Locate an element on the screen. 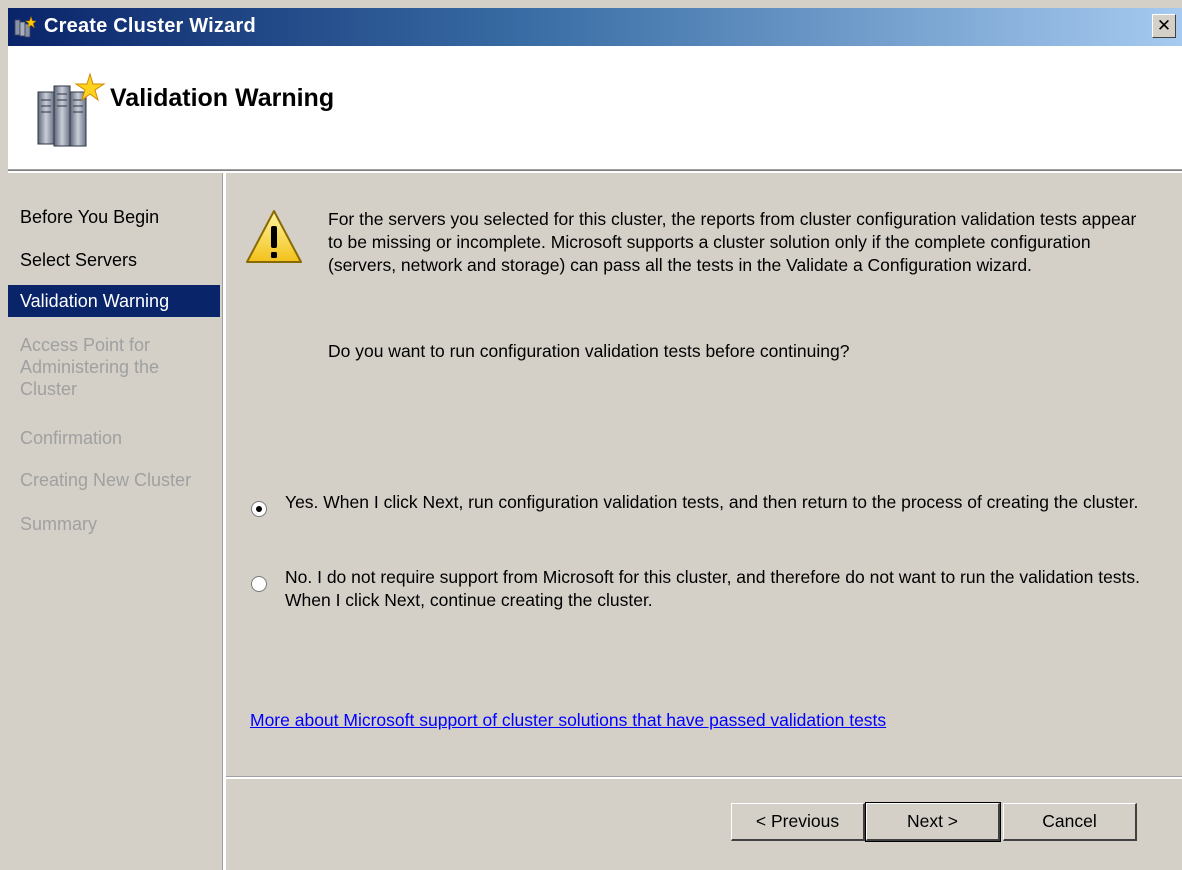 This screenshot has height=870, width=1182. footer-divider is located at coordinates (704, 777).